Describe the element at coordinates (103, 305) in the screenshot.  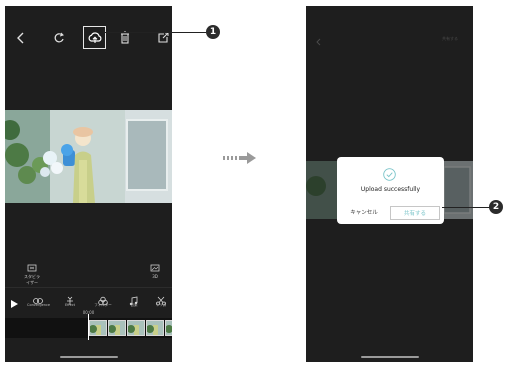
I see `tool-label: フィルター` at that location.